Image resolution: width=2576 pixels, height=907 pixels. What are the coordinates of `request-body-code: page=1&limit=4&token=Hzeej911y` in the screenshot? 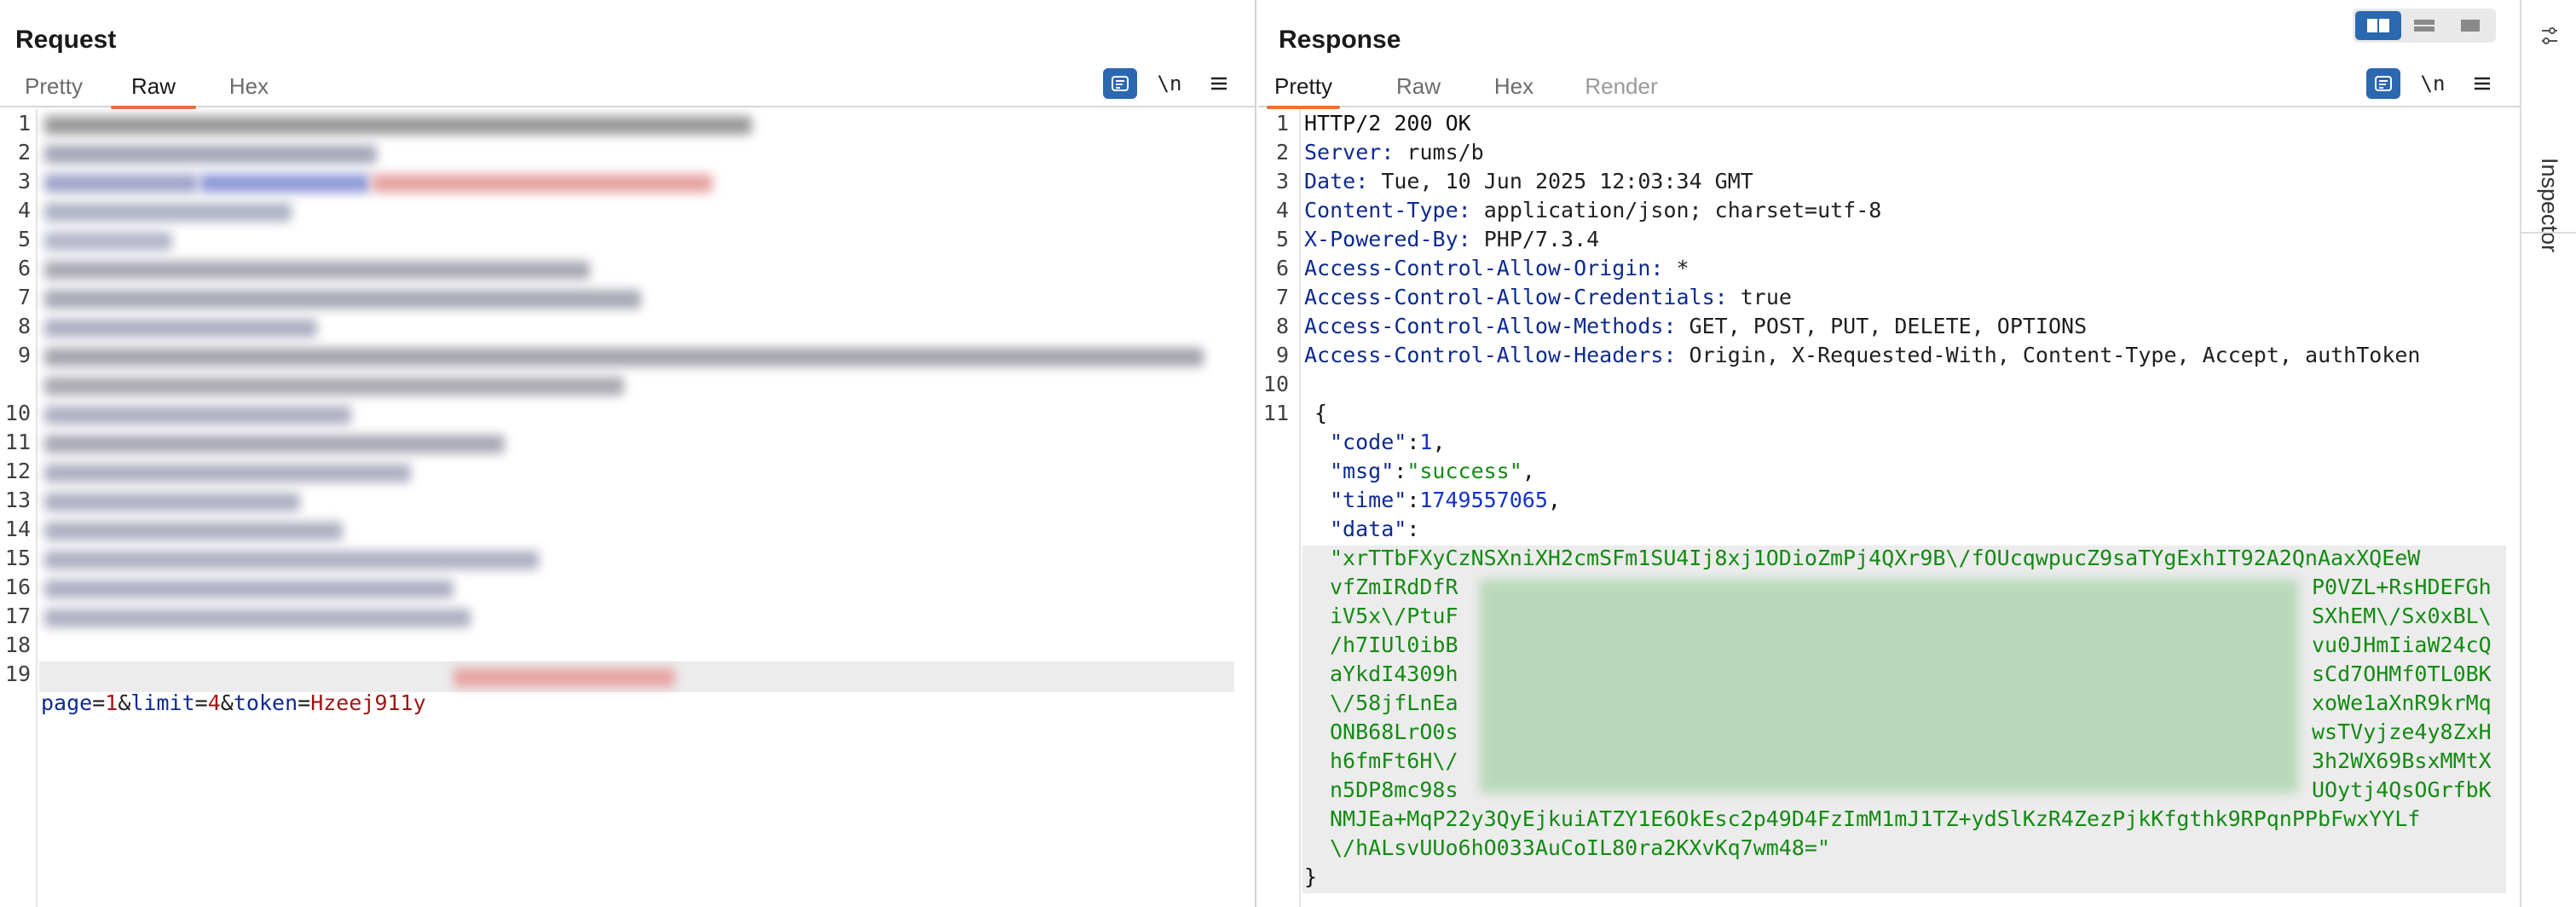 It's located at (233, 703).